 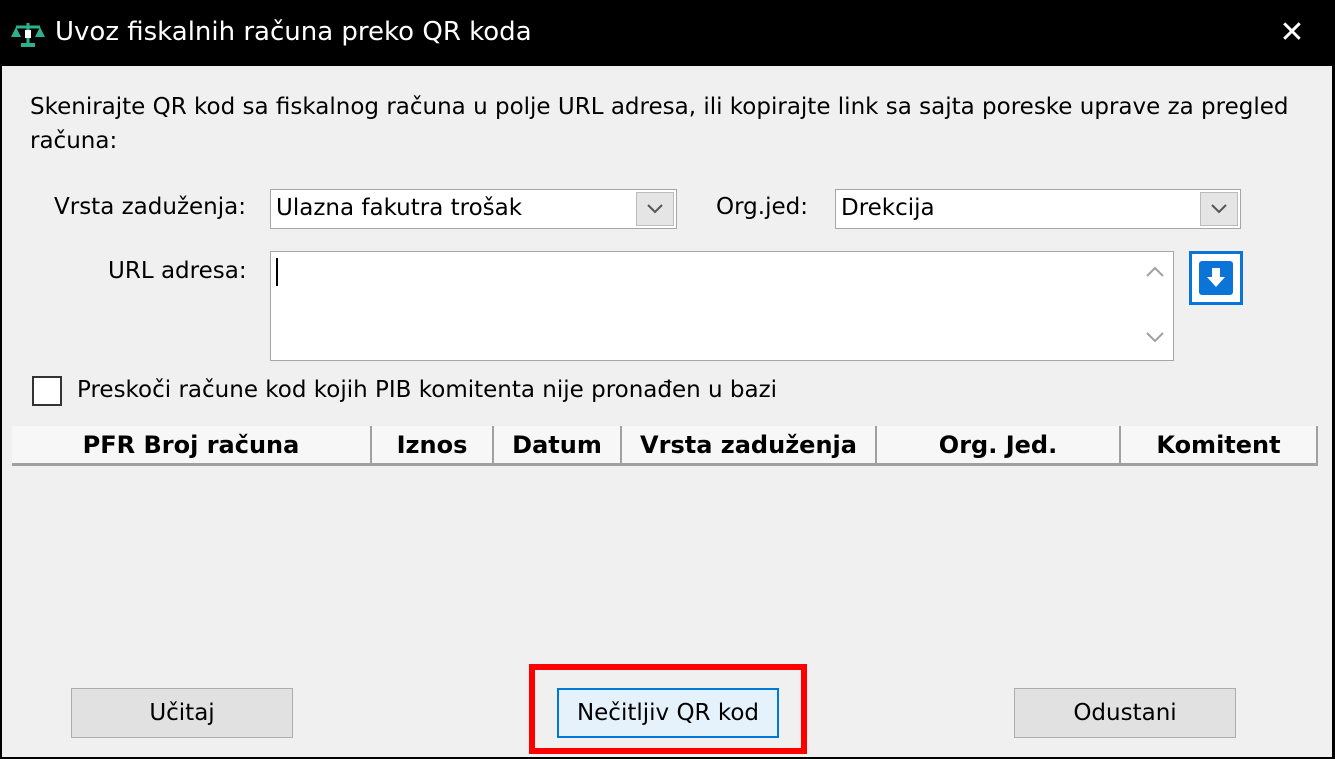 What do you see at coordinates (277, 272) in the screenshot?
I see `text-caret` at bounding box center [277, 272].